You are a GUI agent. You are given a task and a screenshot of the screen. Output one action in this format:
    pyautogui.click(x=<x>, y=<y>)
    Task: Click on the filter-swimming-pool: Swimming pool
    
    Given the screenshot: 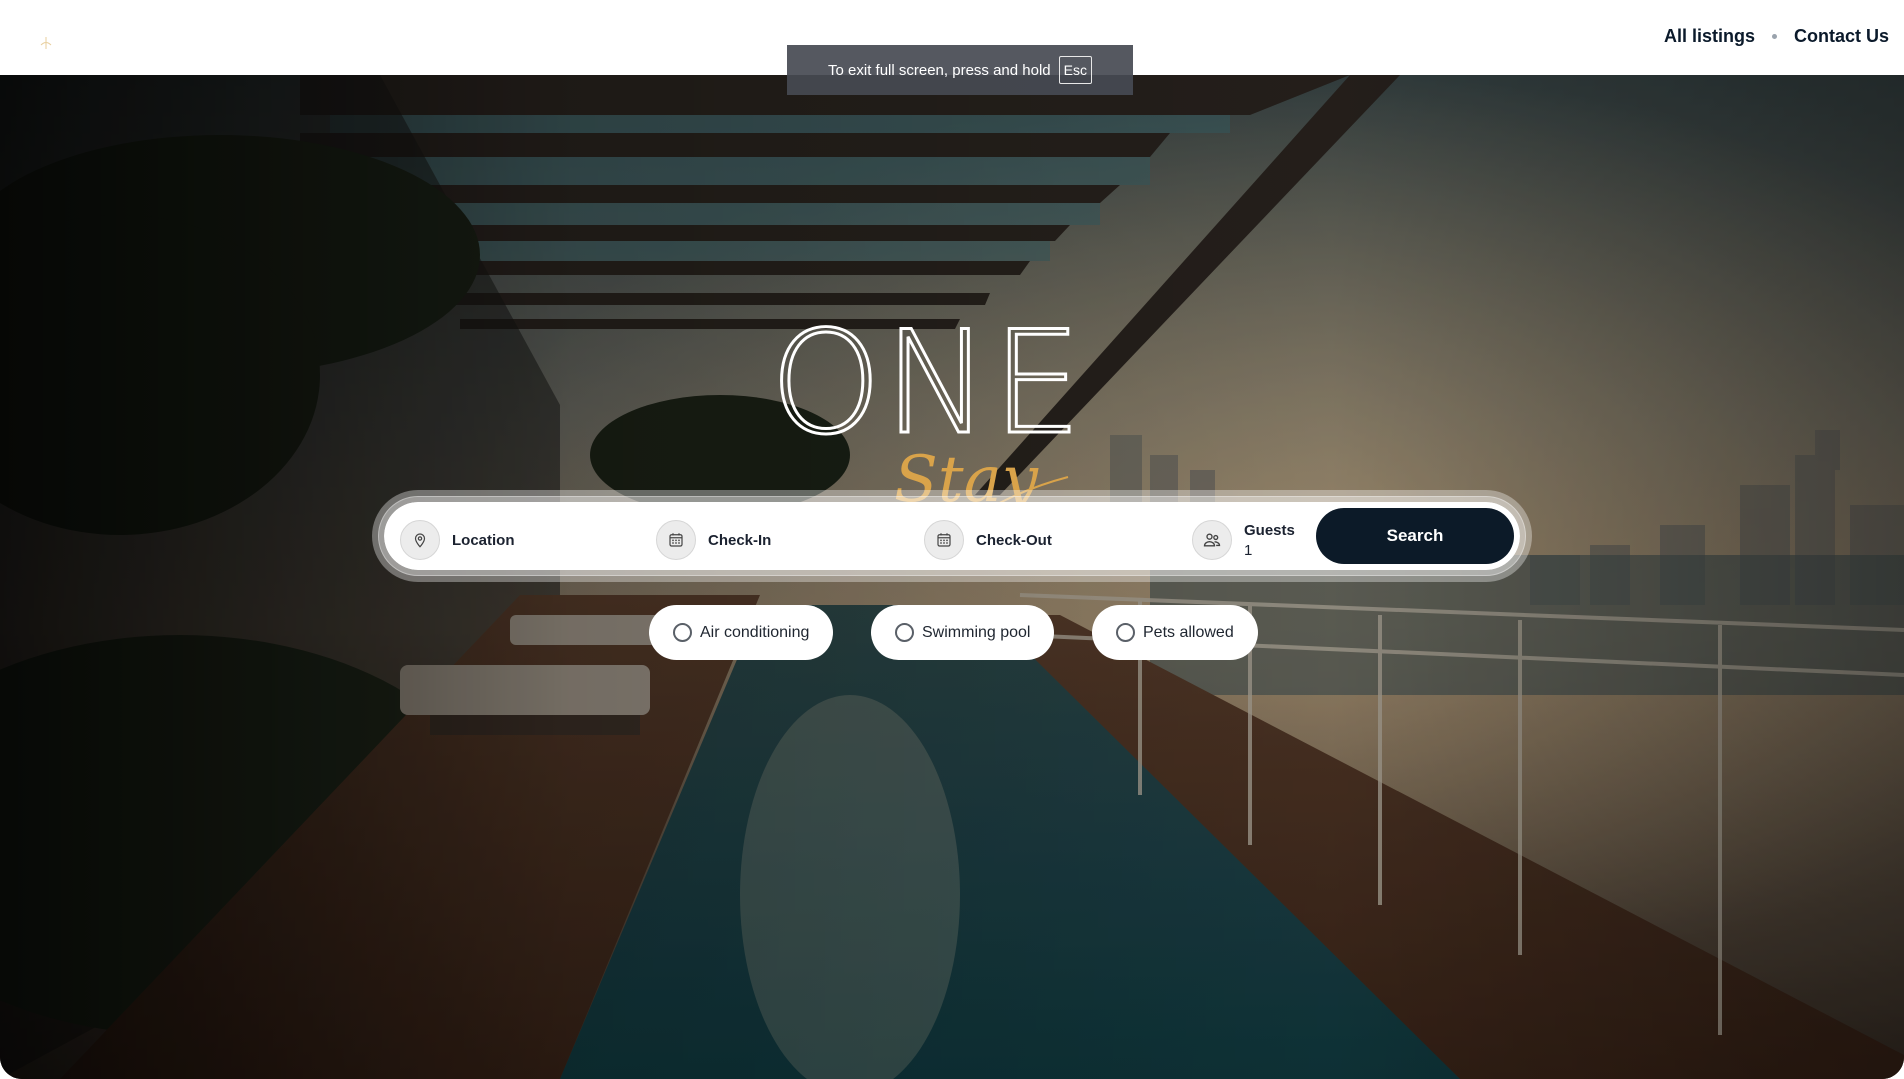 What is the action you would take?
    pyautogui.click(x=963, y=632)
    